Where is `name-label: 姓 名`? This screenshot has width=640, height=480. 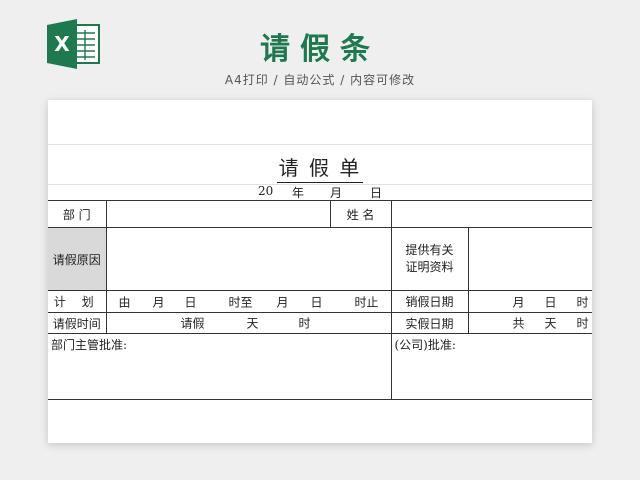
name-label: 姓 名 is located at coordinates (360, 214).